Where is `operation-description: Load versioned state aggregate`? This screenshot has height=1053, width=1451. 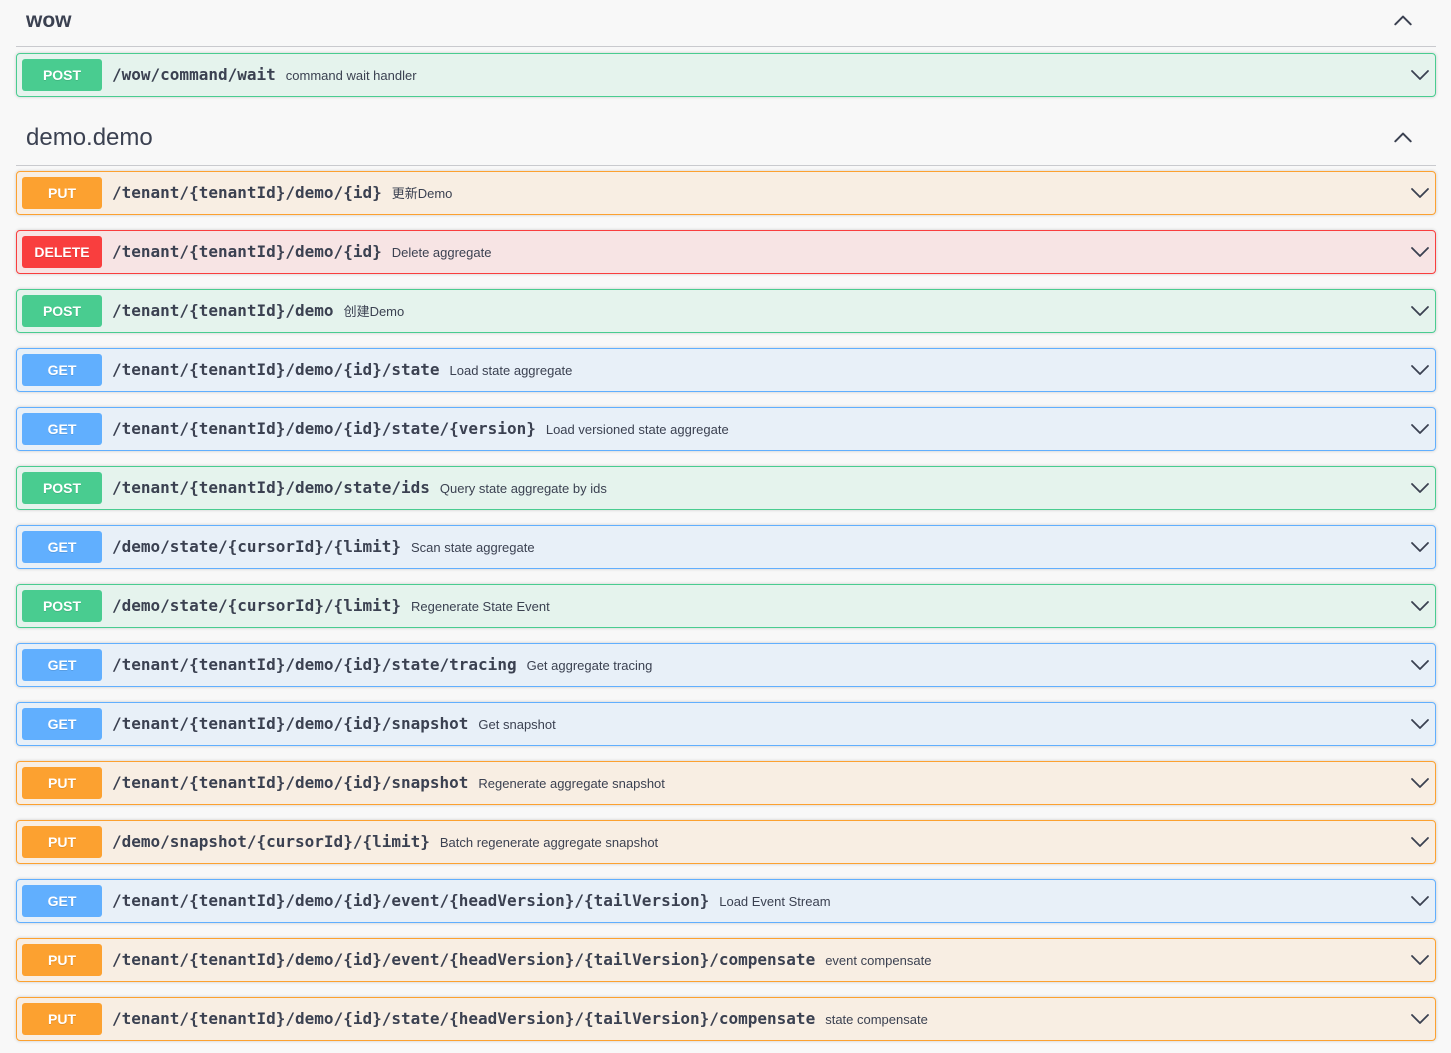
operation-description: Load versioned state aggregate is located at coordinates (637, 429).